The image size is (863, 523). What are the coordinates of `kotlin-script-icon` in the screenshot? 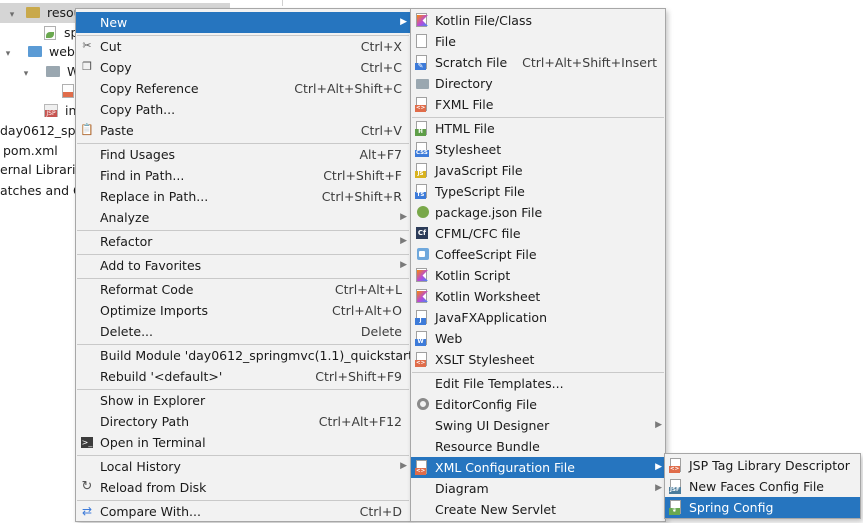 It's located at (422, 275).